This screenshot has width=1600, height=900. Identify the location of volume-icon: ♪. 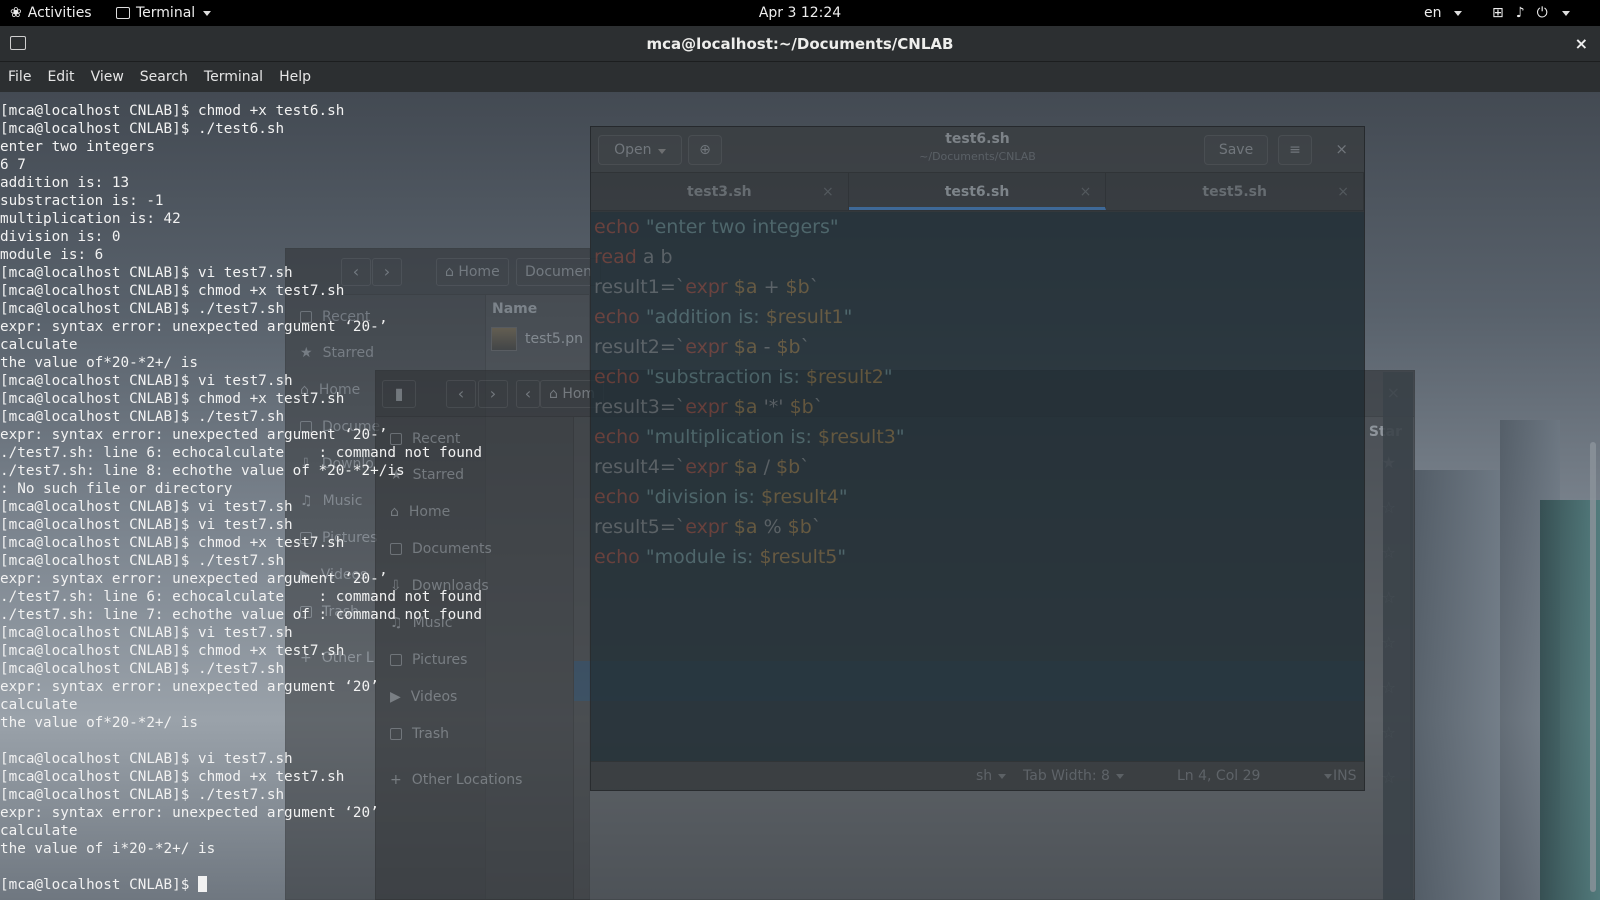
(1520, 13).